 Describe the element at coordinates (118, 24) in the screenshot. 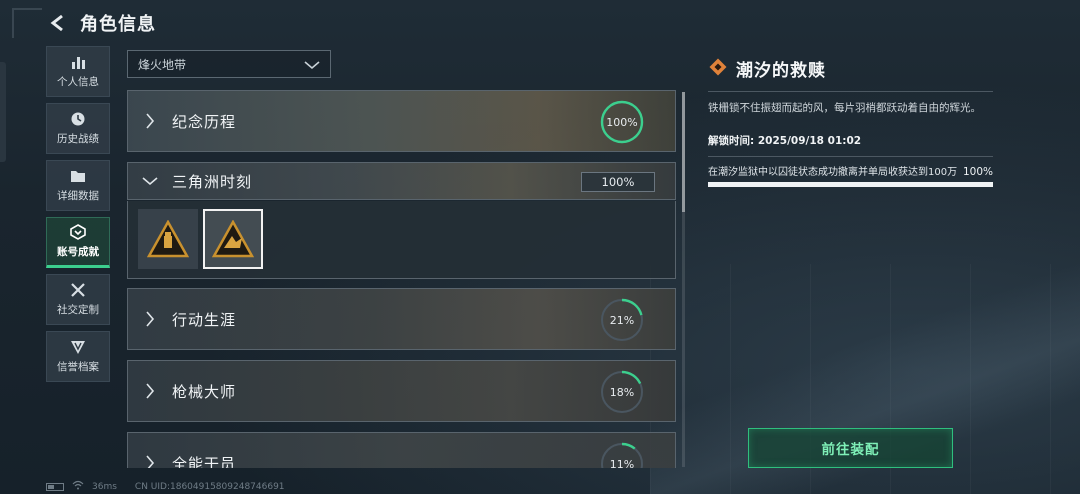

I see `page-title: 角色信息` at that location.